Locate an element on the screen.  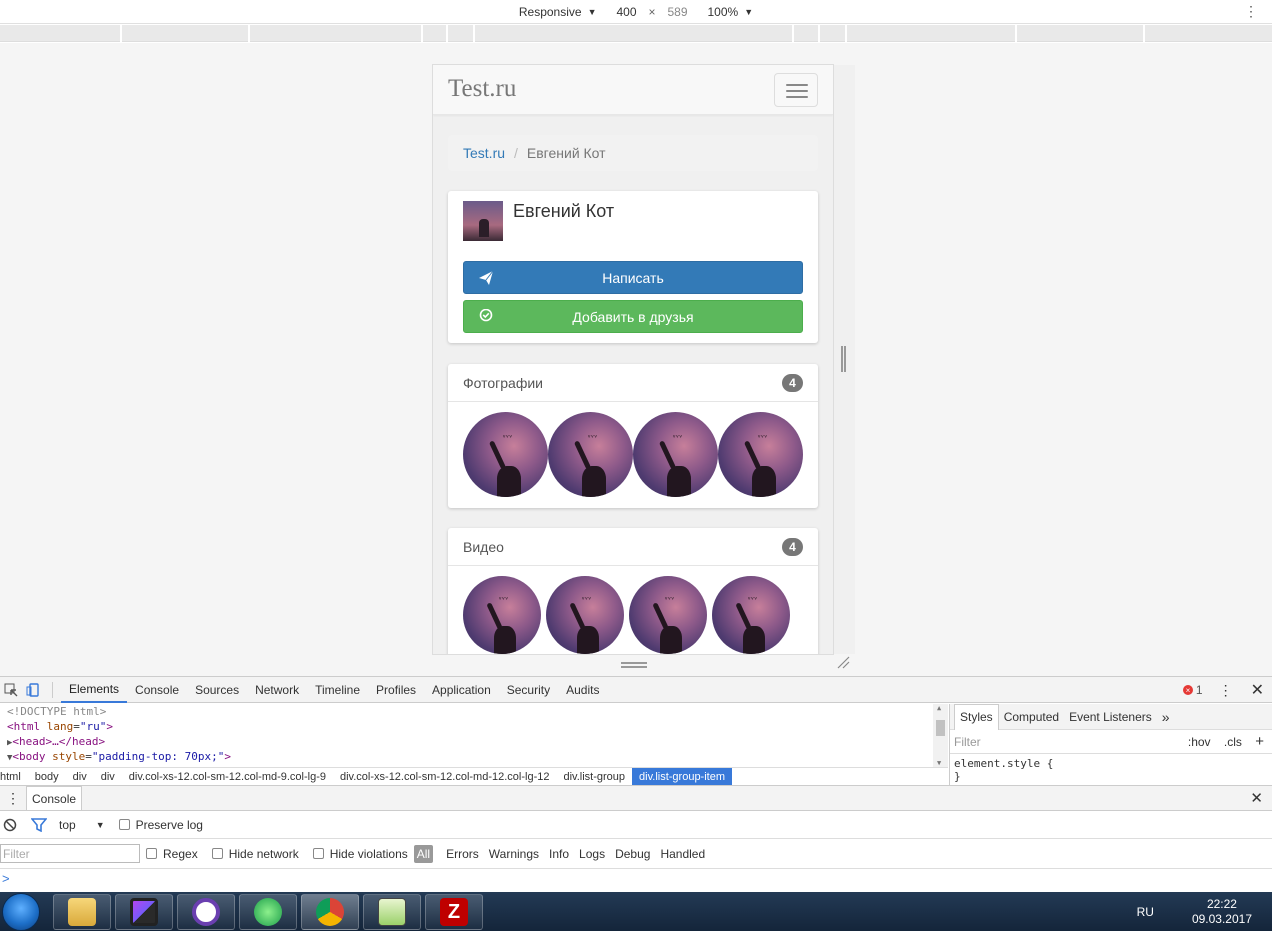
filter-icon is located at coordinates (39, 824).